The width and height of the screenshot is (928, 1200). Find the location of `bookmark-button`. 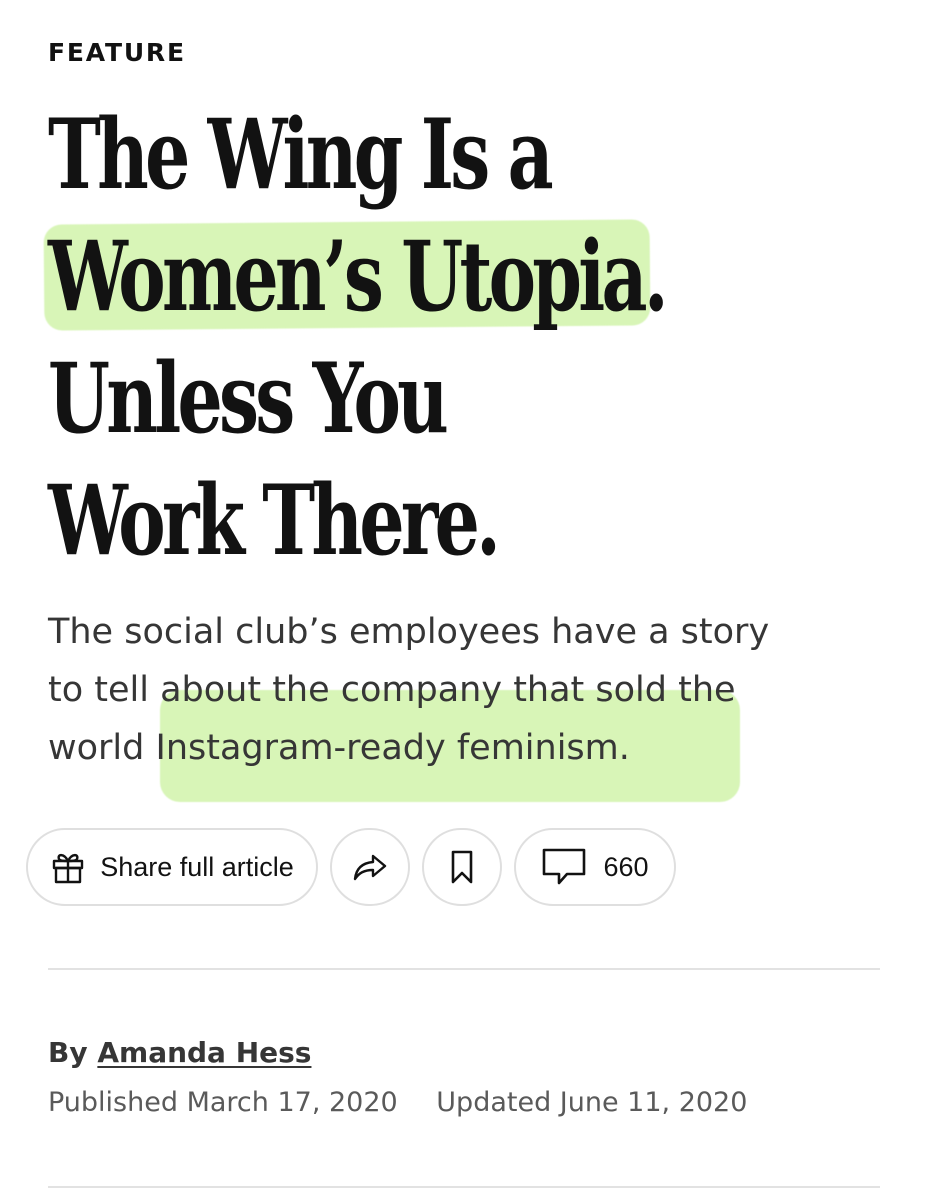

bookmark-button is located at coordinates (462, 867).